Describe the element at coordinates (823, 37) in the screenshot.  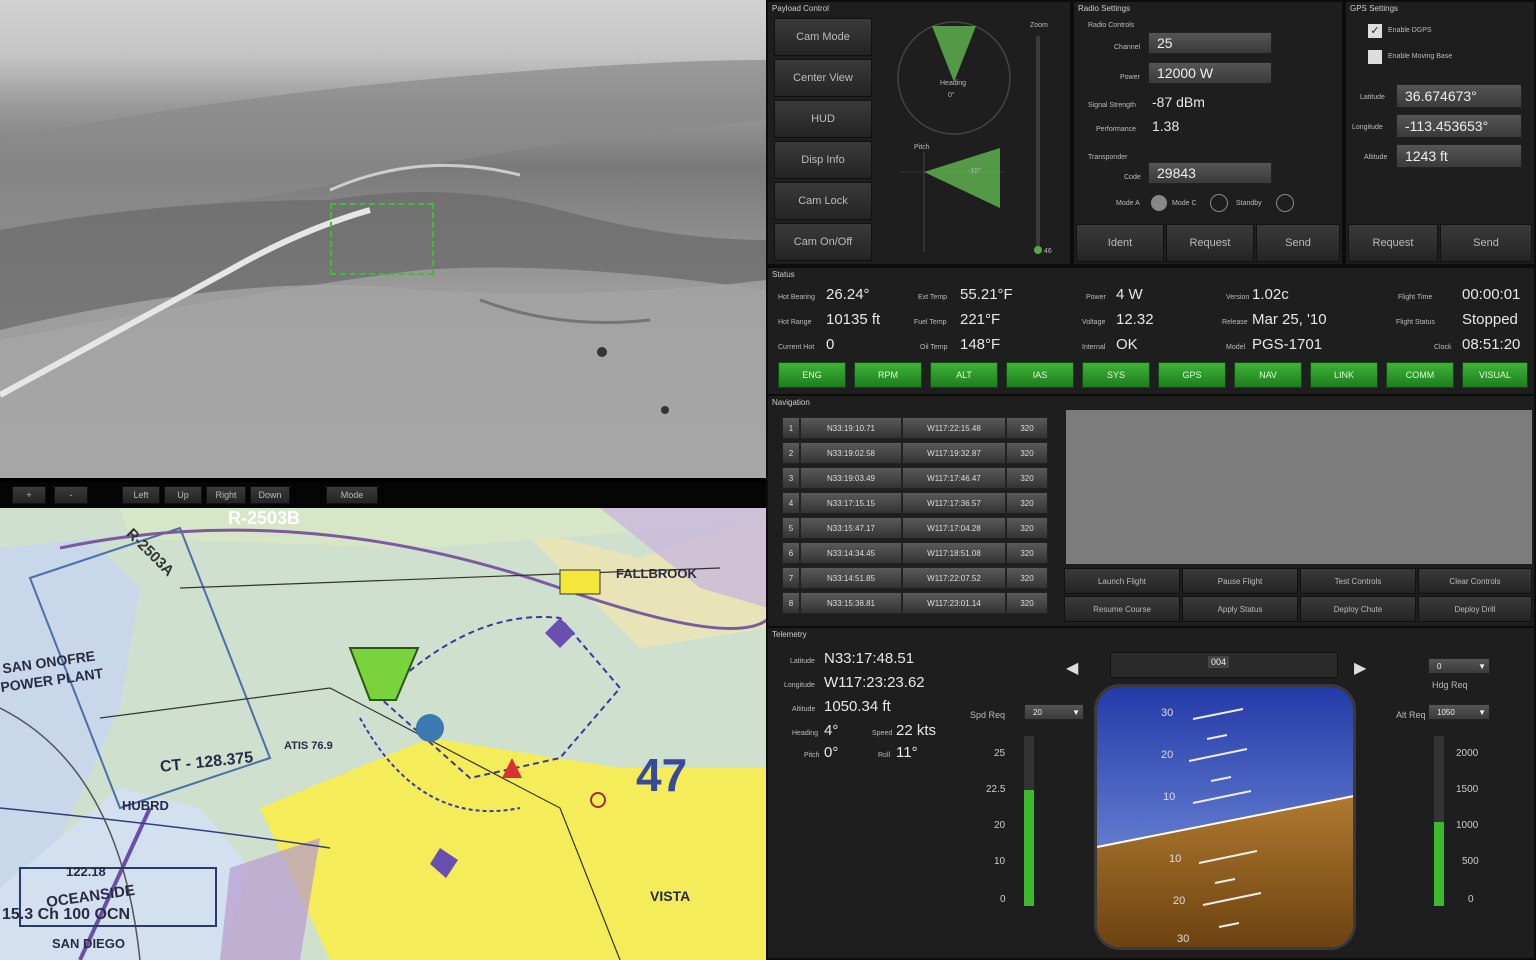
I see `cam-mode-button: Cam Mode` at that location.